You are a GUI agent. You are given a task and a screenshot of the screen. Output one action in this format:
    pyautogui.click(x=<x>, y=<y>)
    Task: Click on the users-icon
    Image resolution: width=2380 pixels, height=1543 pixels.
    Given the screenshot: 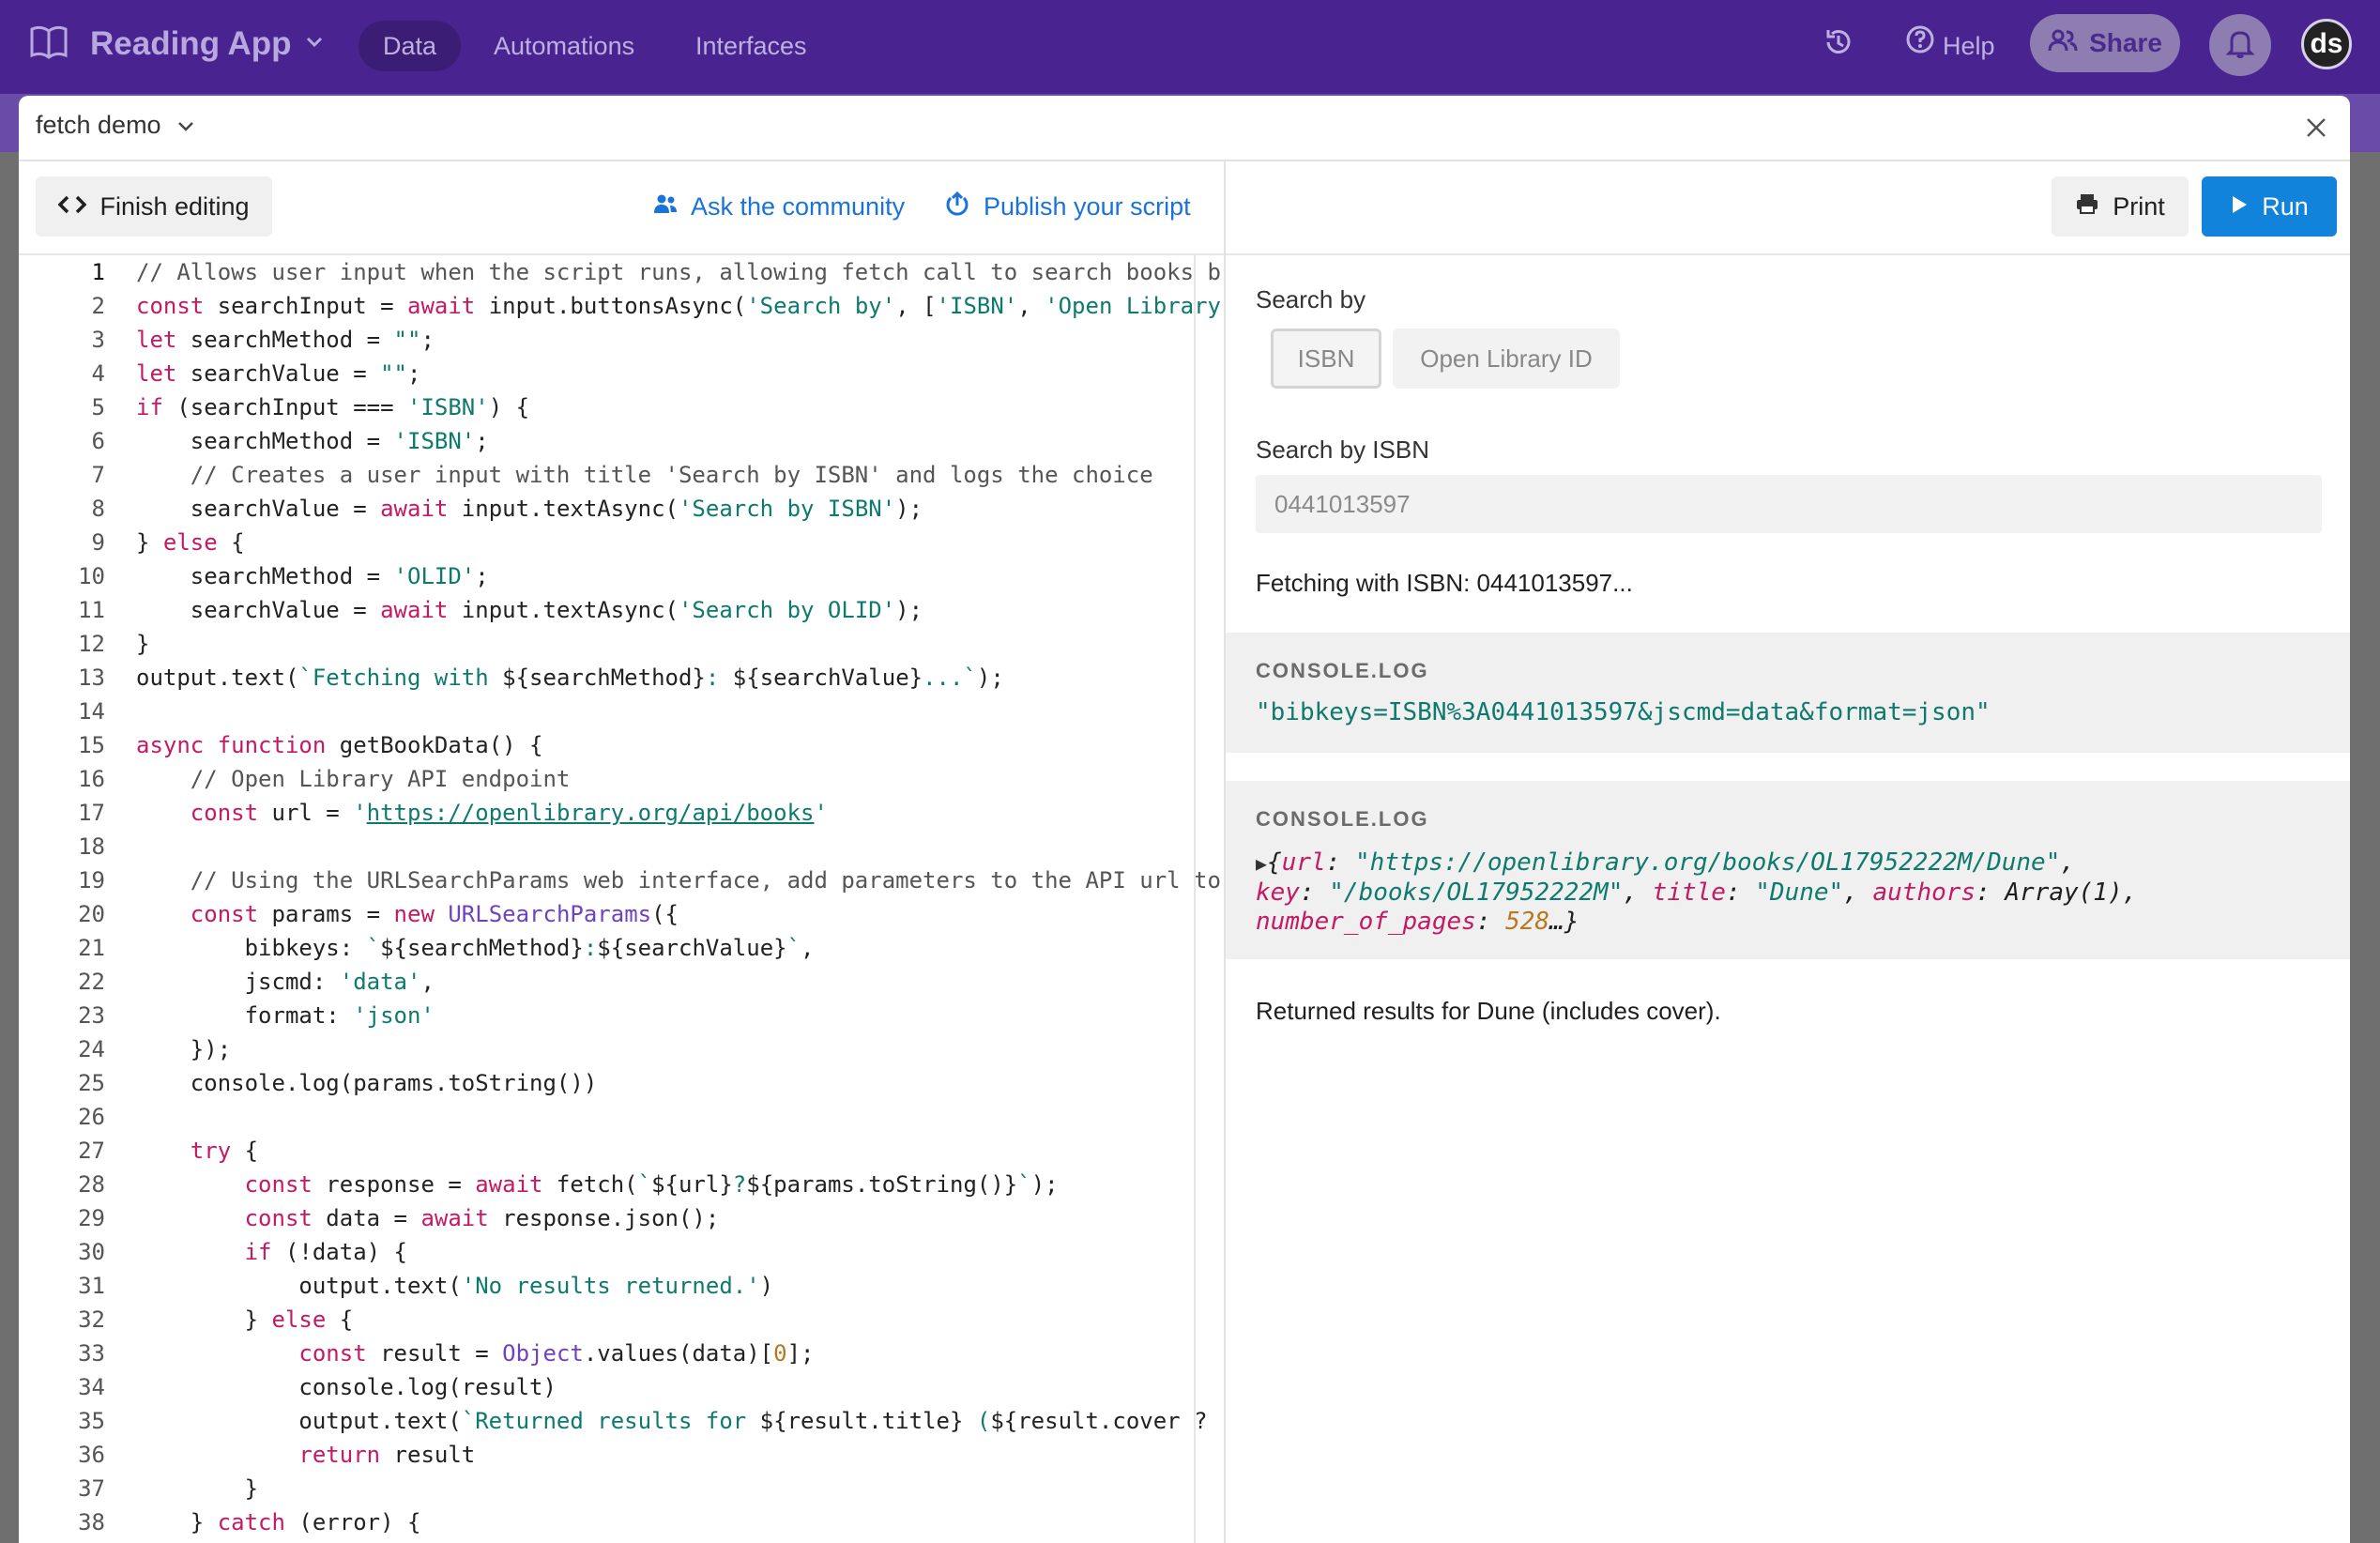 What is the action you would take?
    pyautogui.click(x=2063, y=43)
    